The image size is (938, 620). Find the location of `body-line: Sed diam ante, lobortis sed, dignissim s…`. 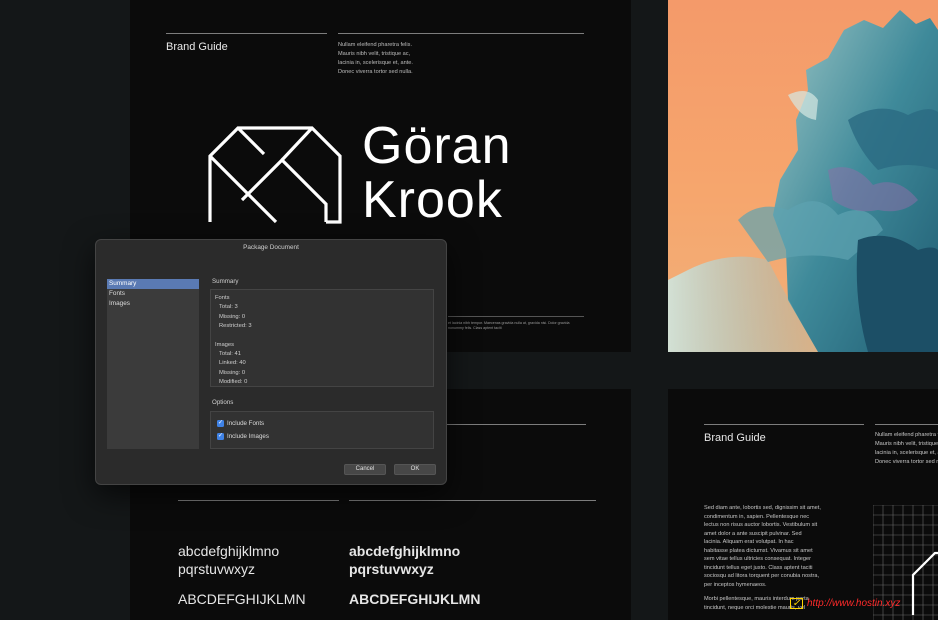

body-line: Sed diam ante, lobortis sed, dignissim s… is located at coordinates (762, 508).